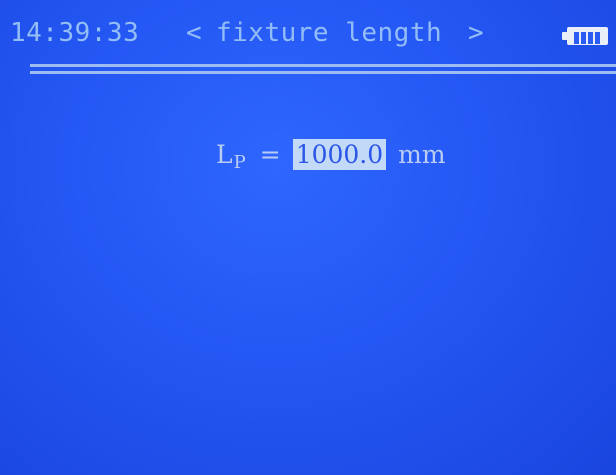 The image size is (616, 475). What do you see at coordinates (194, 33) in the screenshot?
I see `prev-screen-arrow-icon: <` at bounding box center [194, 33].